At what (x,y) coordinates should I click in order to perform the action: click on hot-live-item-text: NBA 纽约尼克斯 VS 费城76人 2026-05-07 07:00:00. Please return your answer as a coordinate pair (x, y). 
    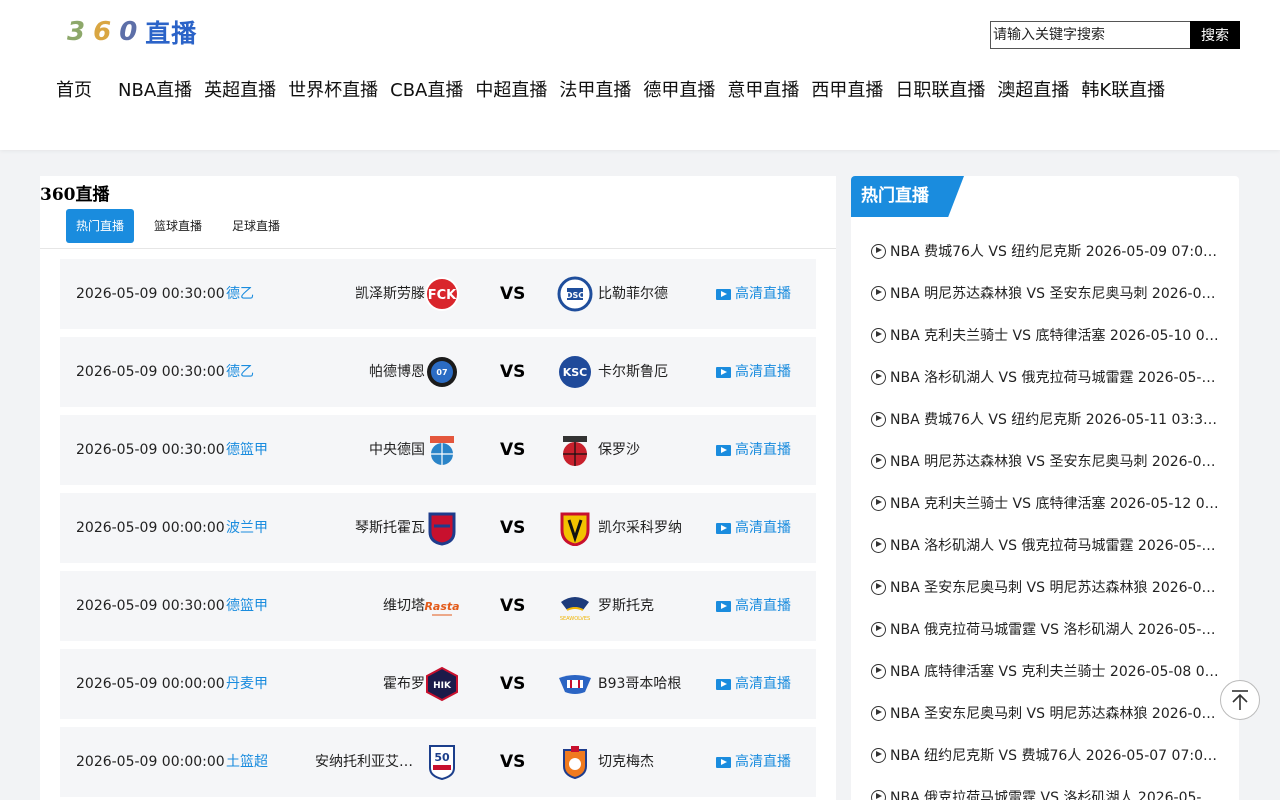
    Looking at the image, I should click on (1055, 756).